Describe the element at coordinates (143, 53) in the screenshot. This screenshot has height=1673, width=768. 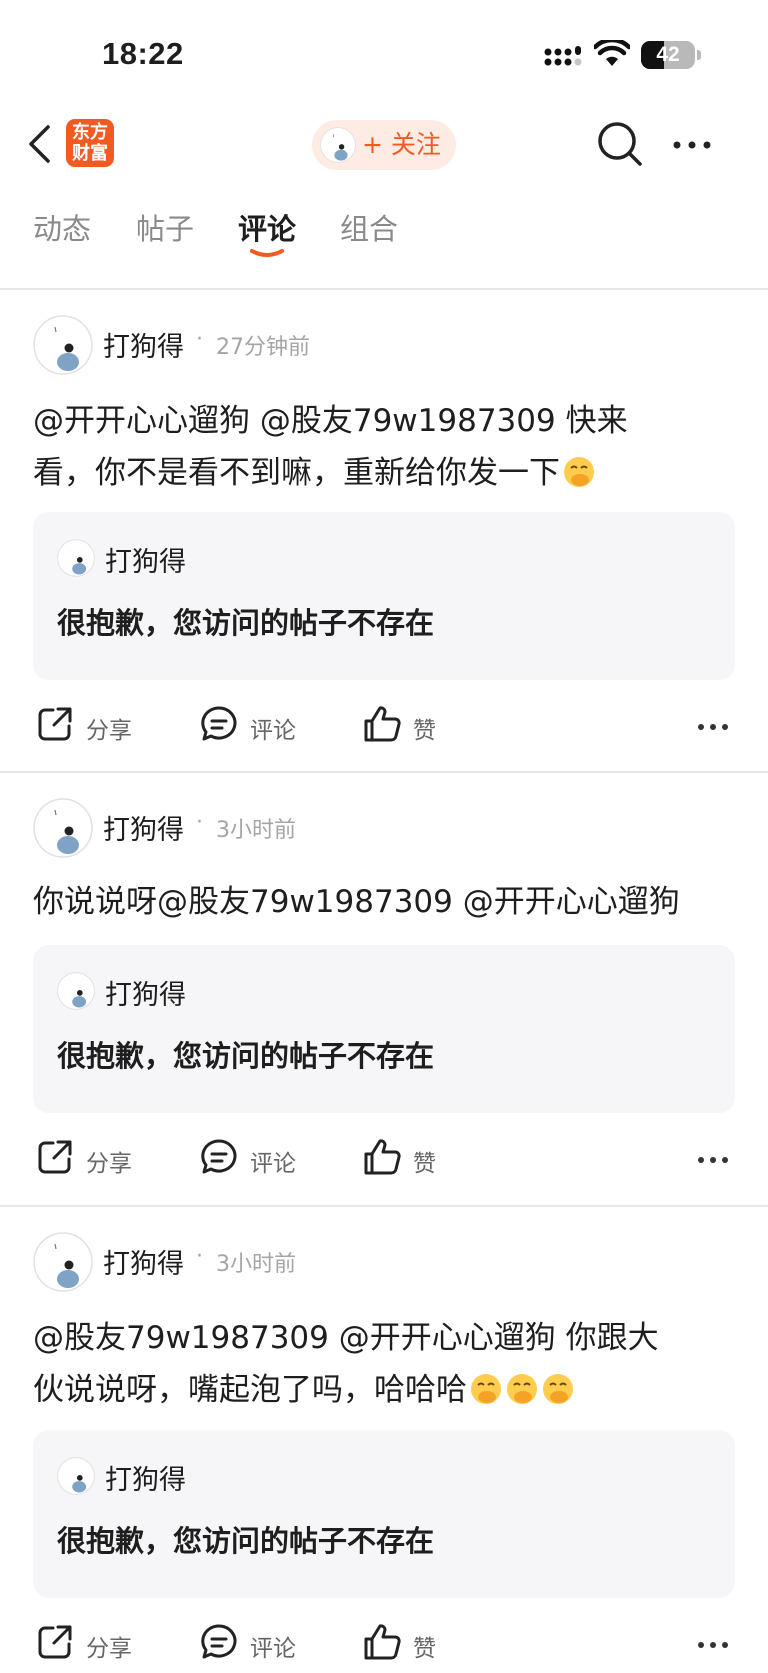
I see `status-time: 18:22` at that location.